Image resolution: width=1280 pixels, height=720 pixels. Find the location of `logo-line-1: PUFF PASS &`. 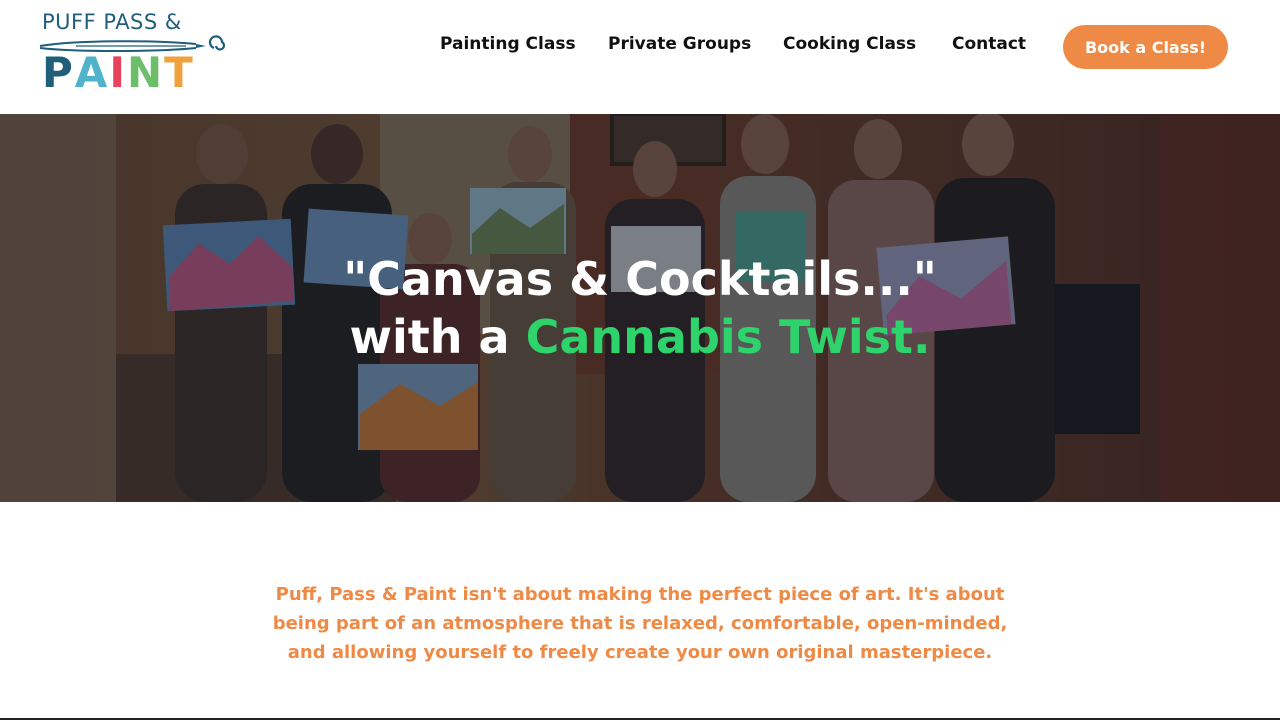

logo-line-1: PUFF PASS & is located at coordinates (112, 22).